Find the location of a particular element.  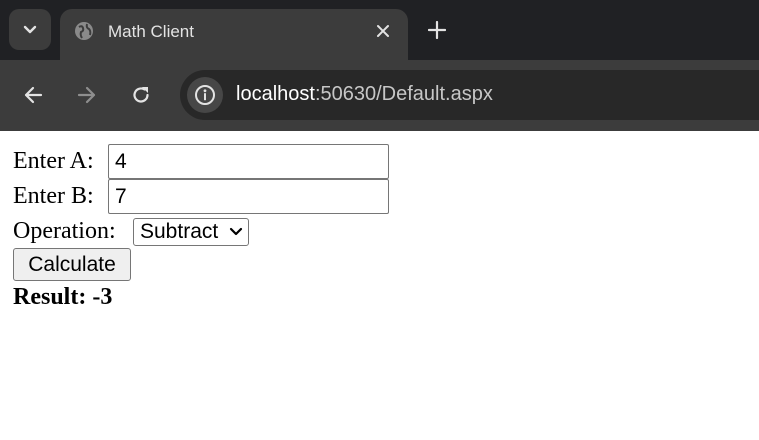

forward-button is located at coordinates (87, 95).